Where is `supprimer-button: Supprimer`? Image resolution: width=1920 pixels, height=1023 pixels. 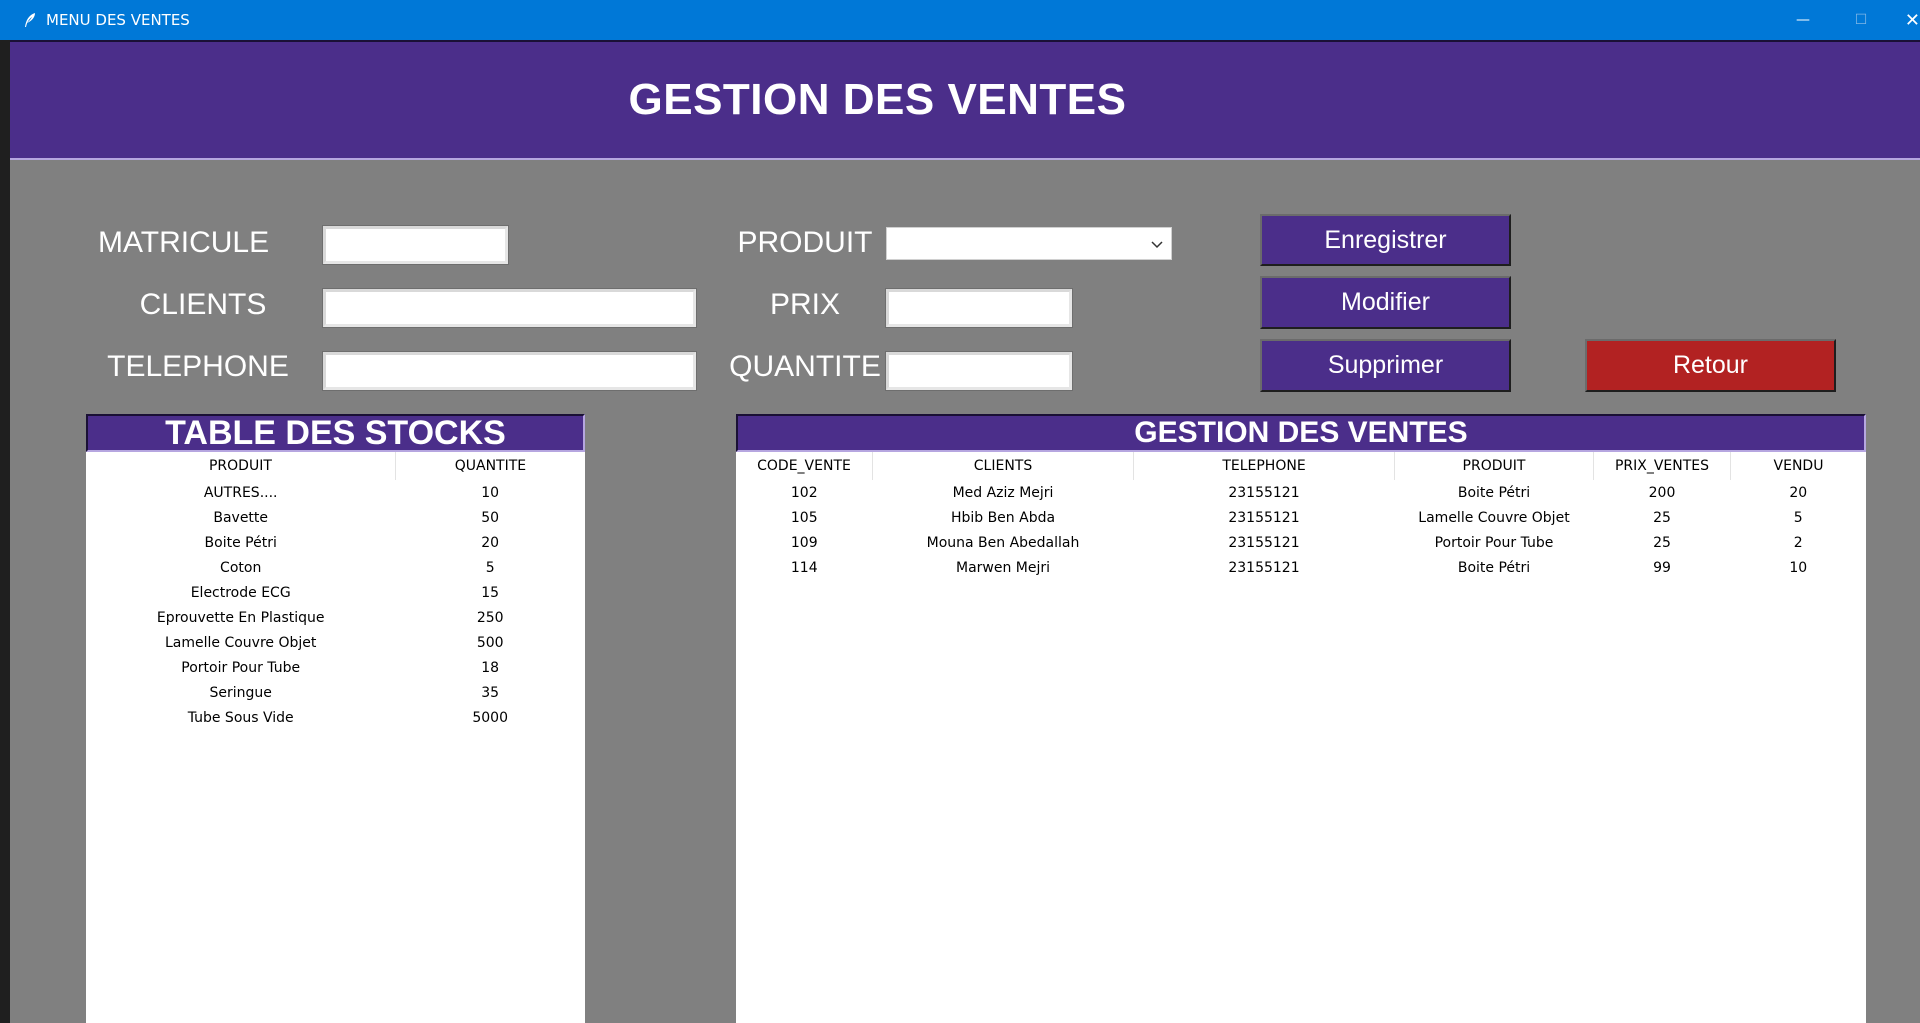 supprimer-button: Supprimer is located at coordinates (1385, 365).